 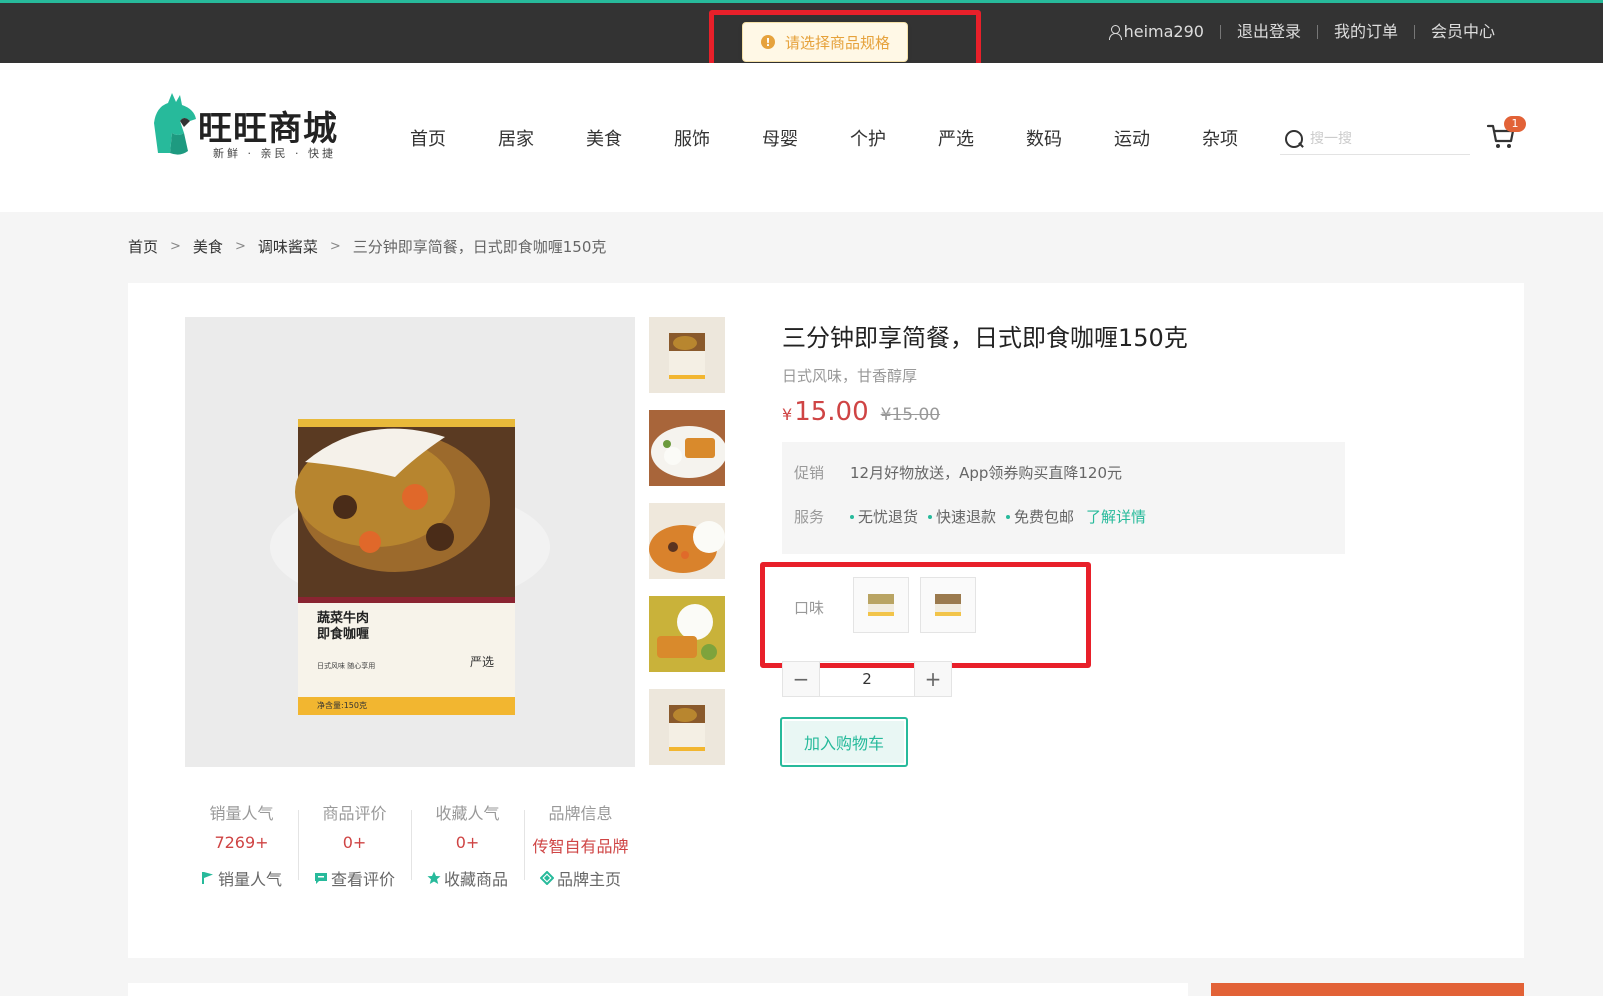 I want to click on service-label: 服务, so click(x=809, y=517).